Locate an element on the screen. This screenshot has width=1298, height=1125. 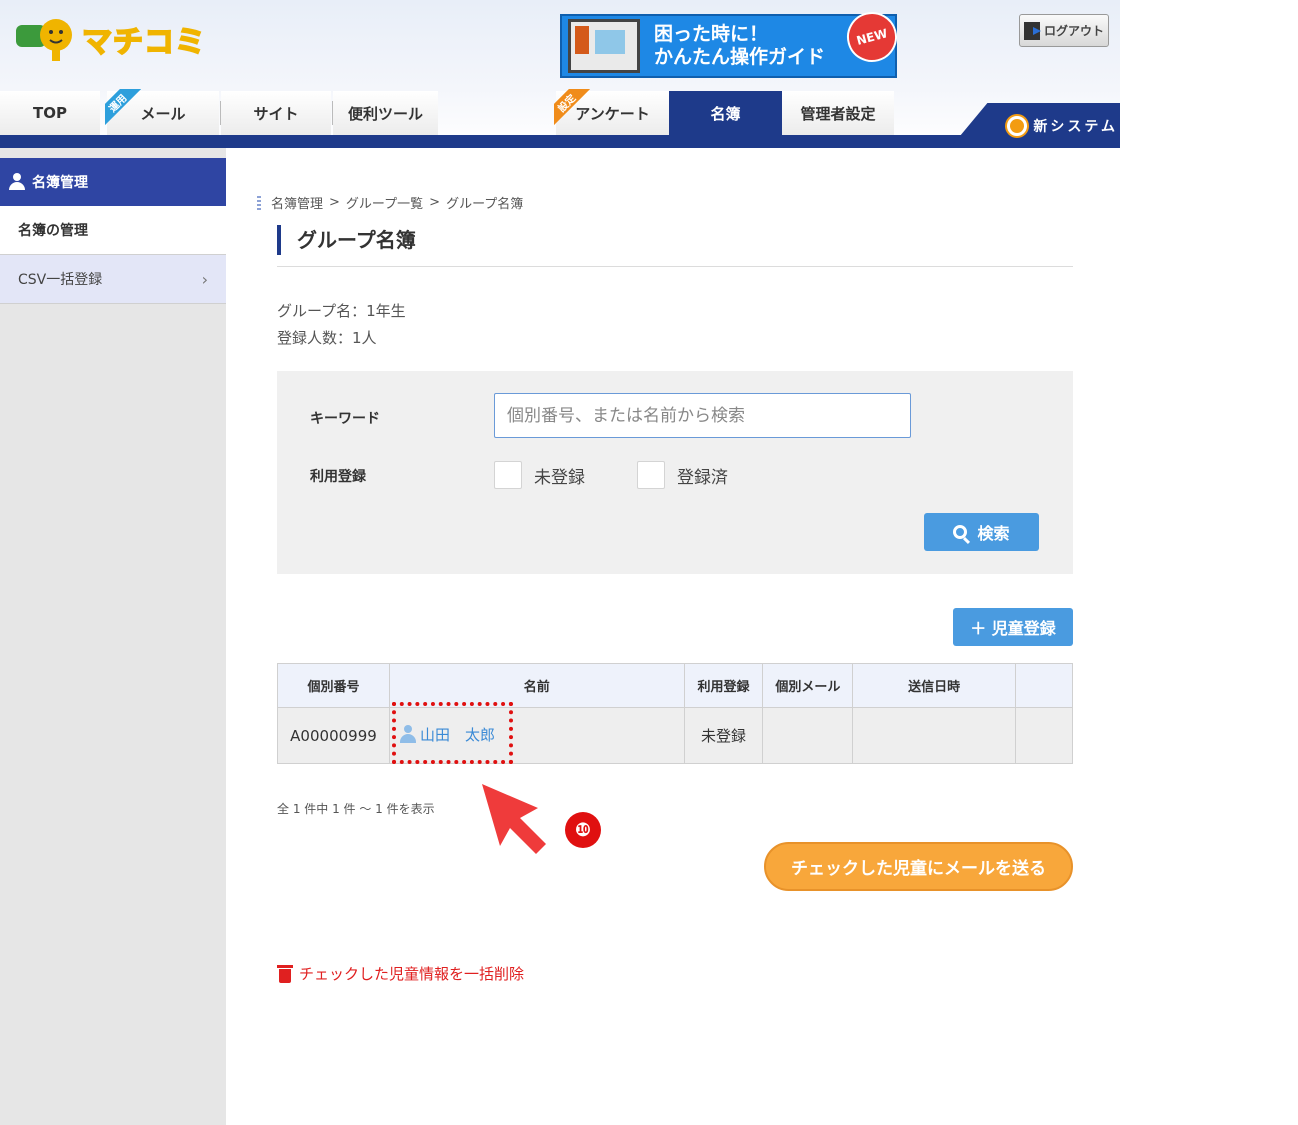
gear-icon is located at coordinates (1017, 125).